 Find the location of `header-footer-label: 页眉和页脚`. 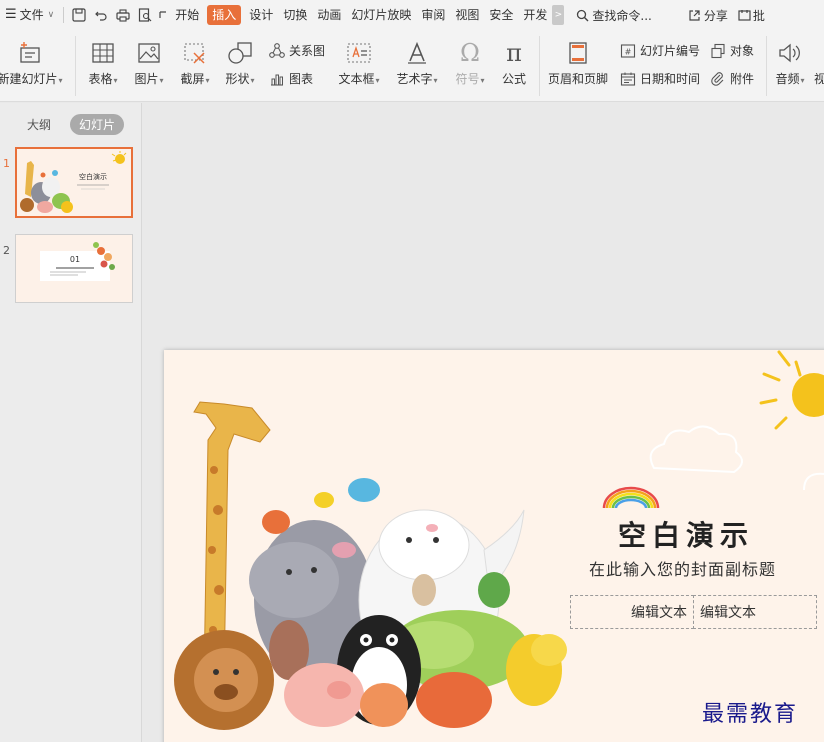

header-footer-label: 页眉和页脚 is located at coordinates (577, 79).